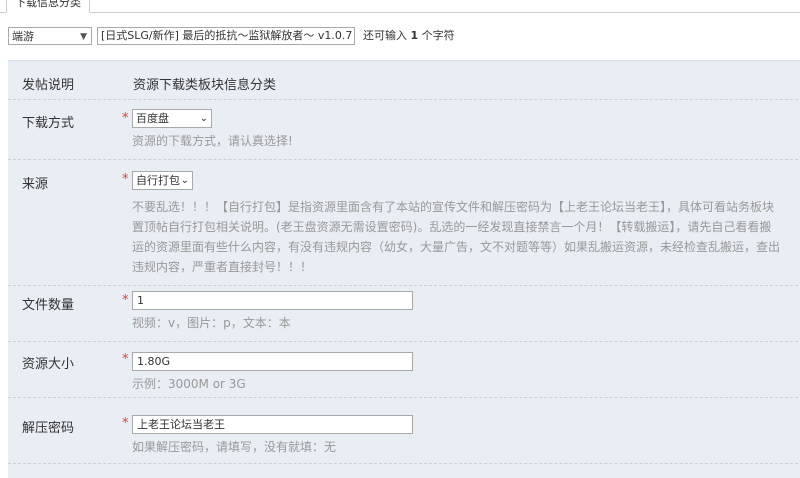 This screenshot has height=478, width=800. Describe the element at coordinates (272, 424) in the screenshot. I see `password-input: 上老王论坛当老王` at that location.